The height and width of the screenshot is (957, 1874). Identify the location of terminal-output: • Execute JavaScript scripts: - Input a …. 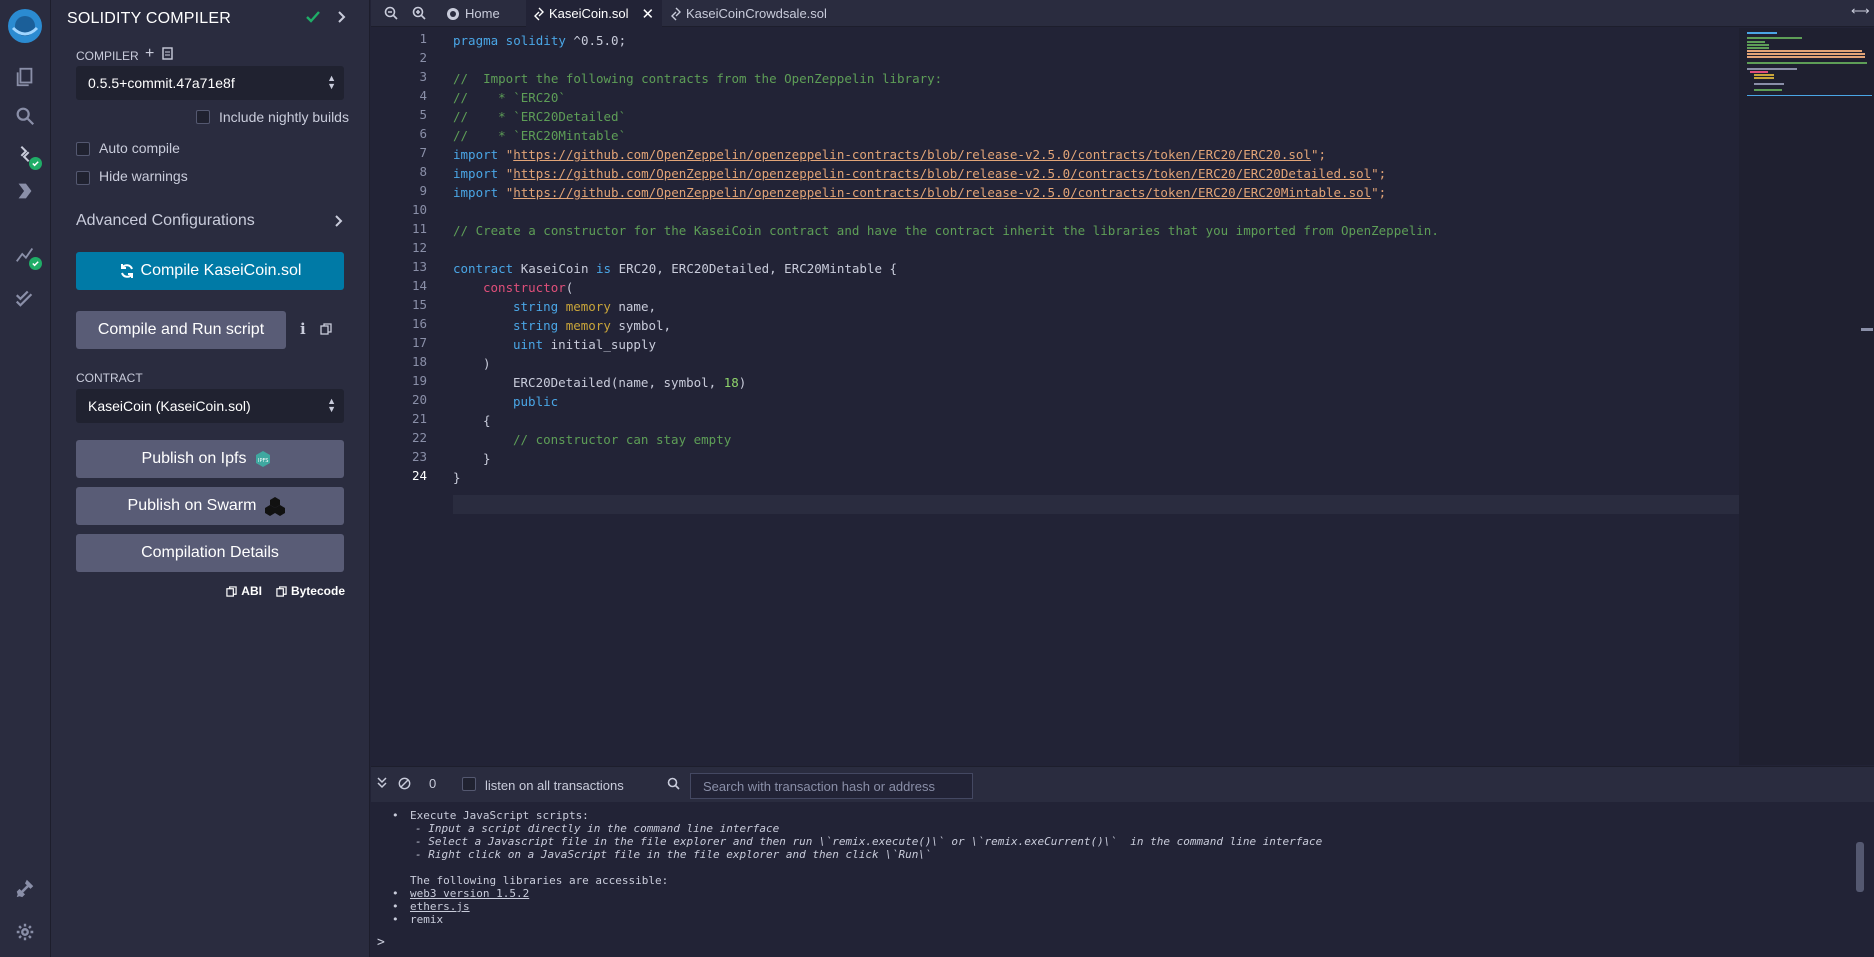
(1122, 879).